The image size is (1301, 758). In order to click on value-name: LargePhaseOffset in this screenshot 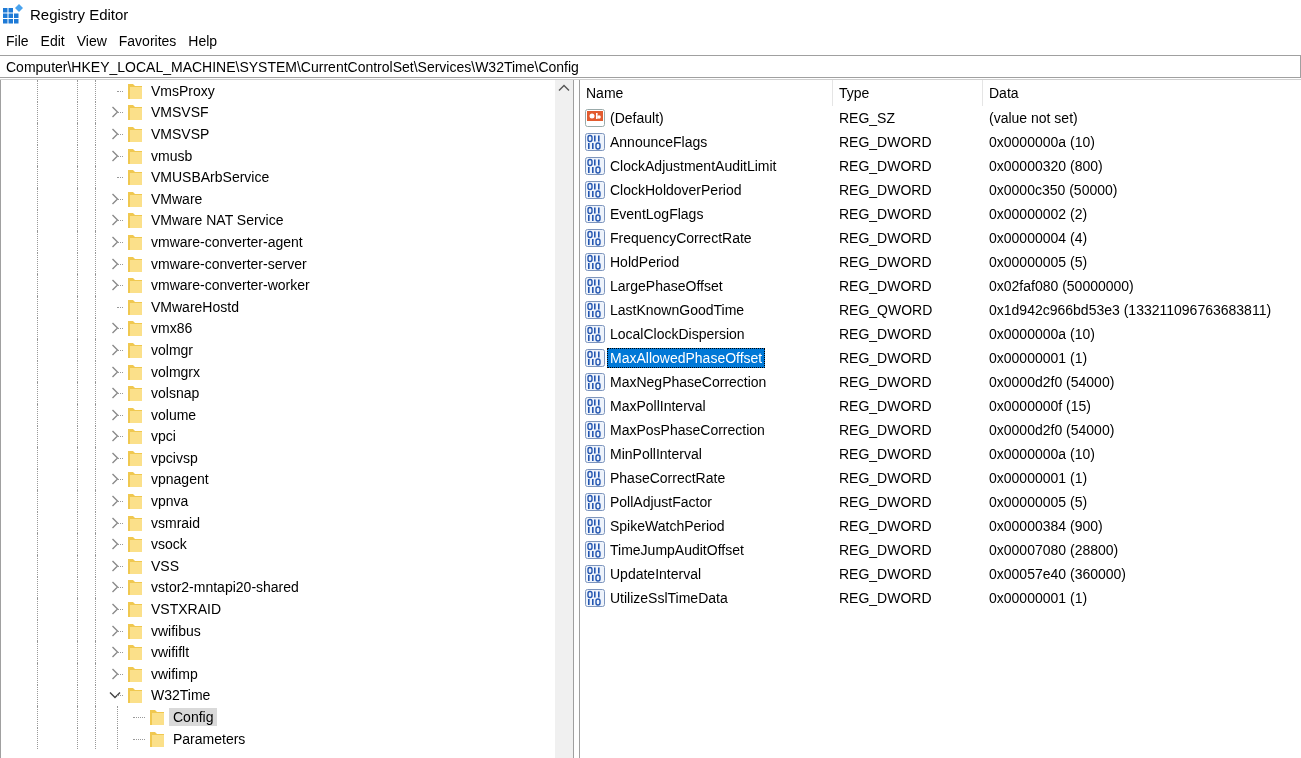, I will do `click(666, 286)`.